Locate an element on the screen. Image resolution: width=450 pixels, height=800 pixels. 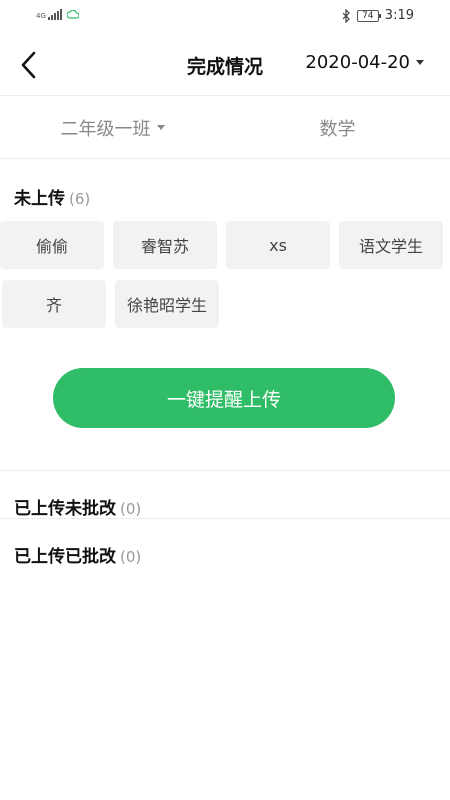
uploaded-reviewed-title: 已上传已批改 (0) is located at coordinates (77, 554).